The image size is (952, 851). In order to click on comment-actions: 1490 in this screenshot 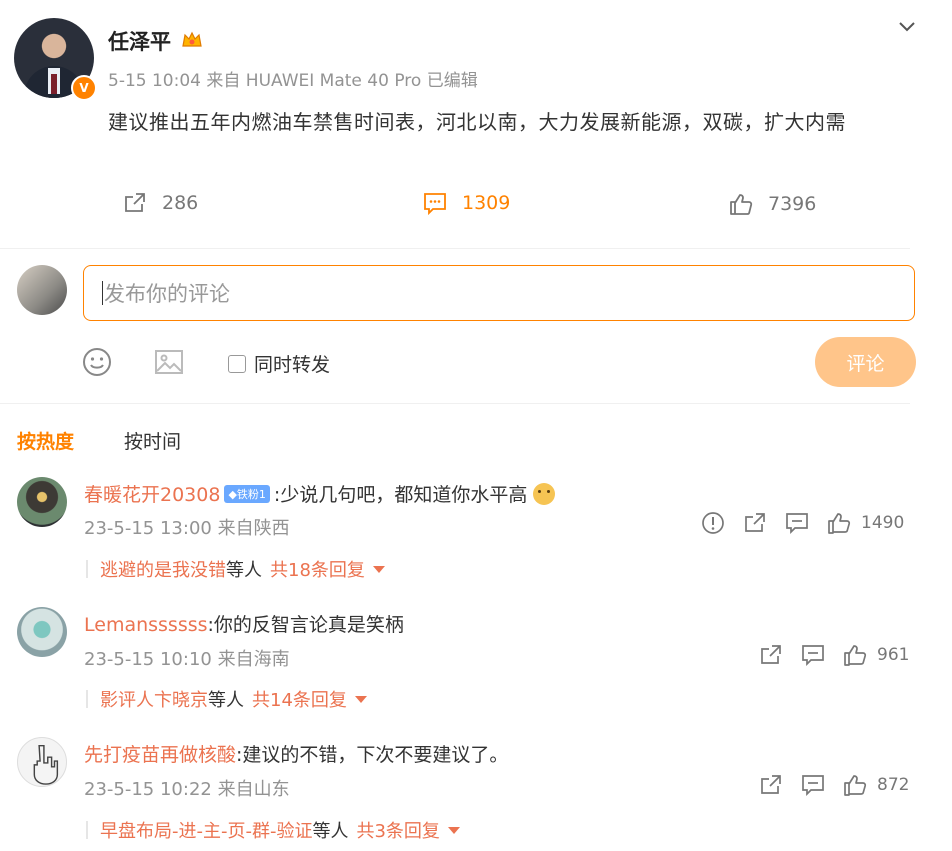, I will do `click(802, 523)`.